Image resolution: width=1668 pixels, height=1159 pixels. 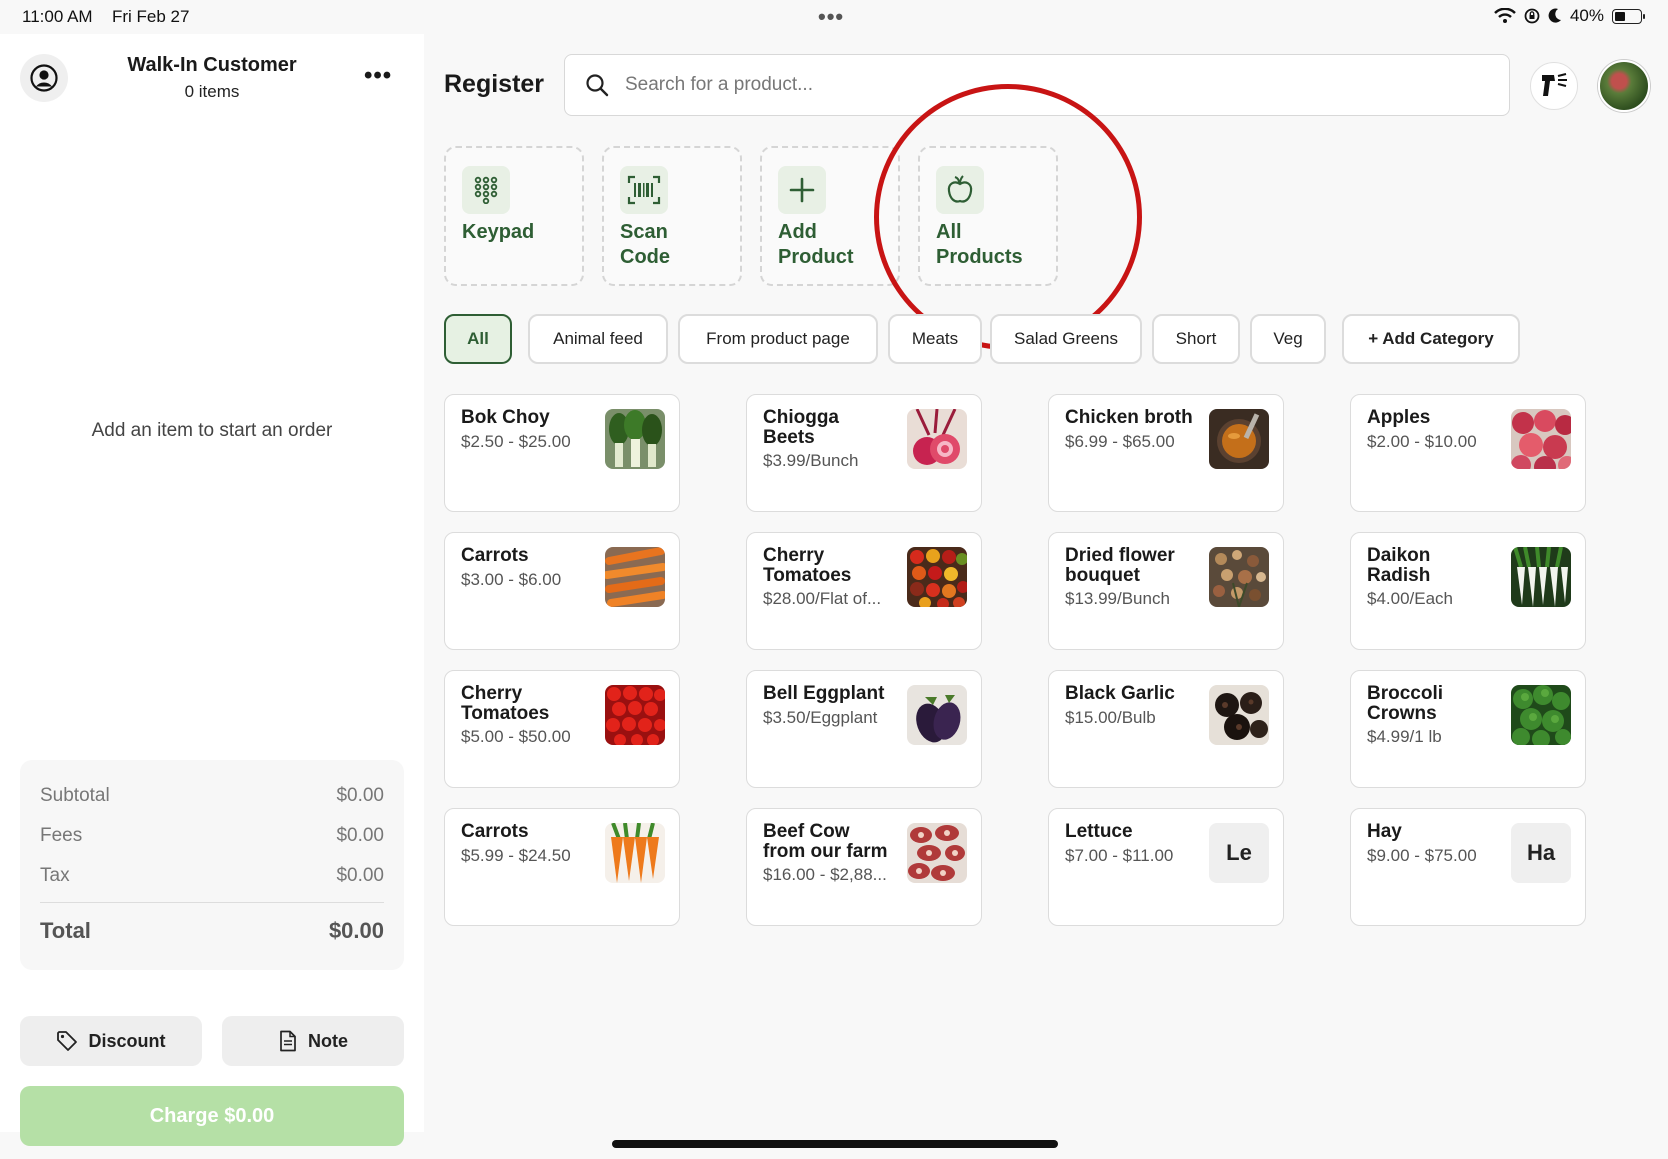 What do you see at coordinates (67, 1041) in the screenshot?
I see `tag-icon` at bounding box center [67, 1041].